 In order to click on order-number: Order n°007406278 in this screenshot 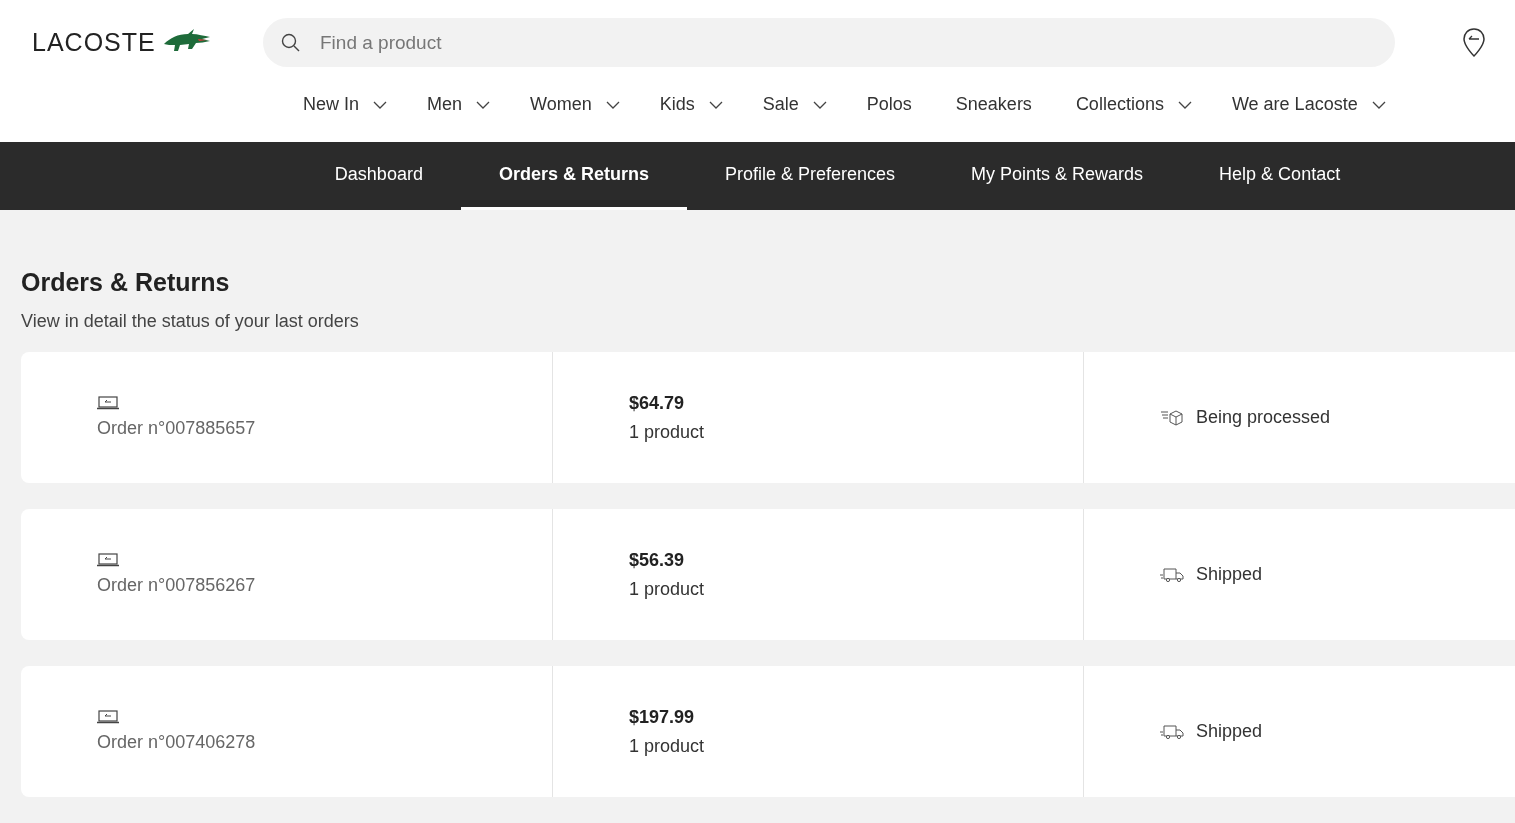, I will do `click(177, 742)`.